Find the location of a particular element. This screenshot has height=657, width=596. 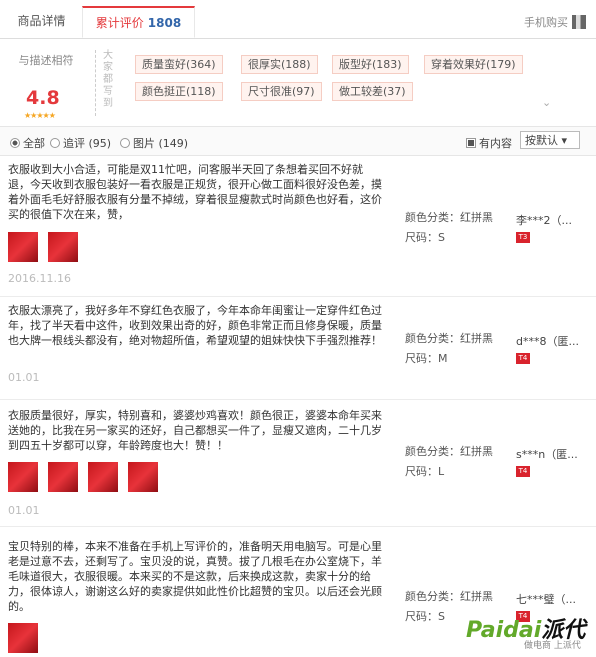

filter-all: 全部 is located at coordinates (27, 143).